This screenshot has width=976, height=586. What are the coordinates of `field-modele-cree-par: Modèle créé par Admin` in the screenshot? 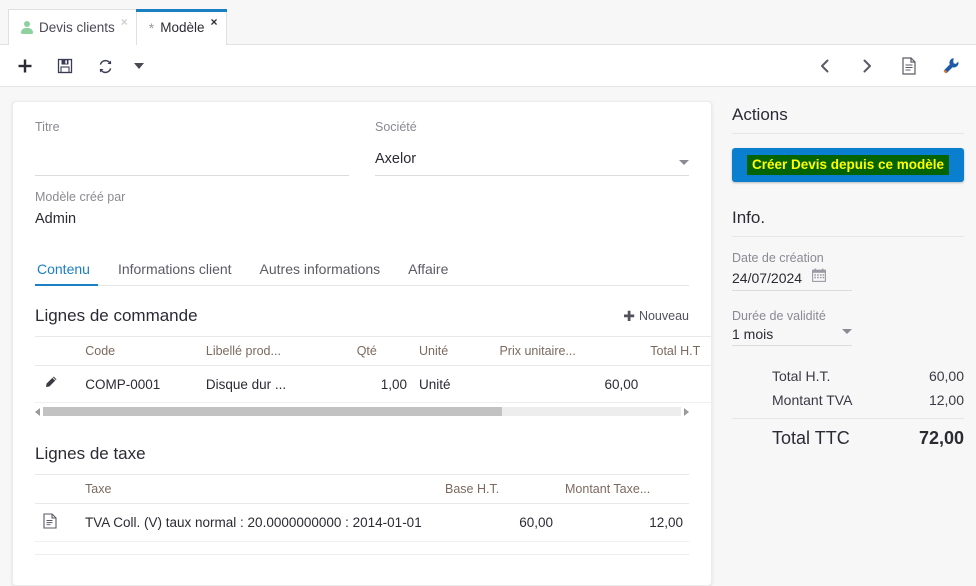 It's located at (192, 209).